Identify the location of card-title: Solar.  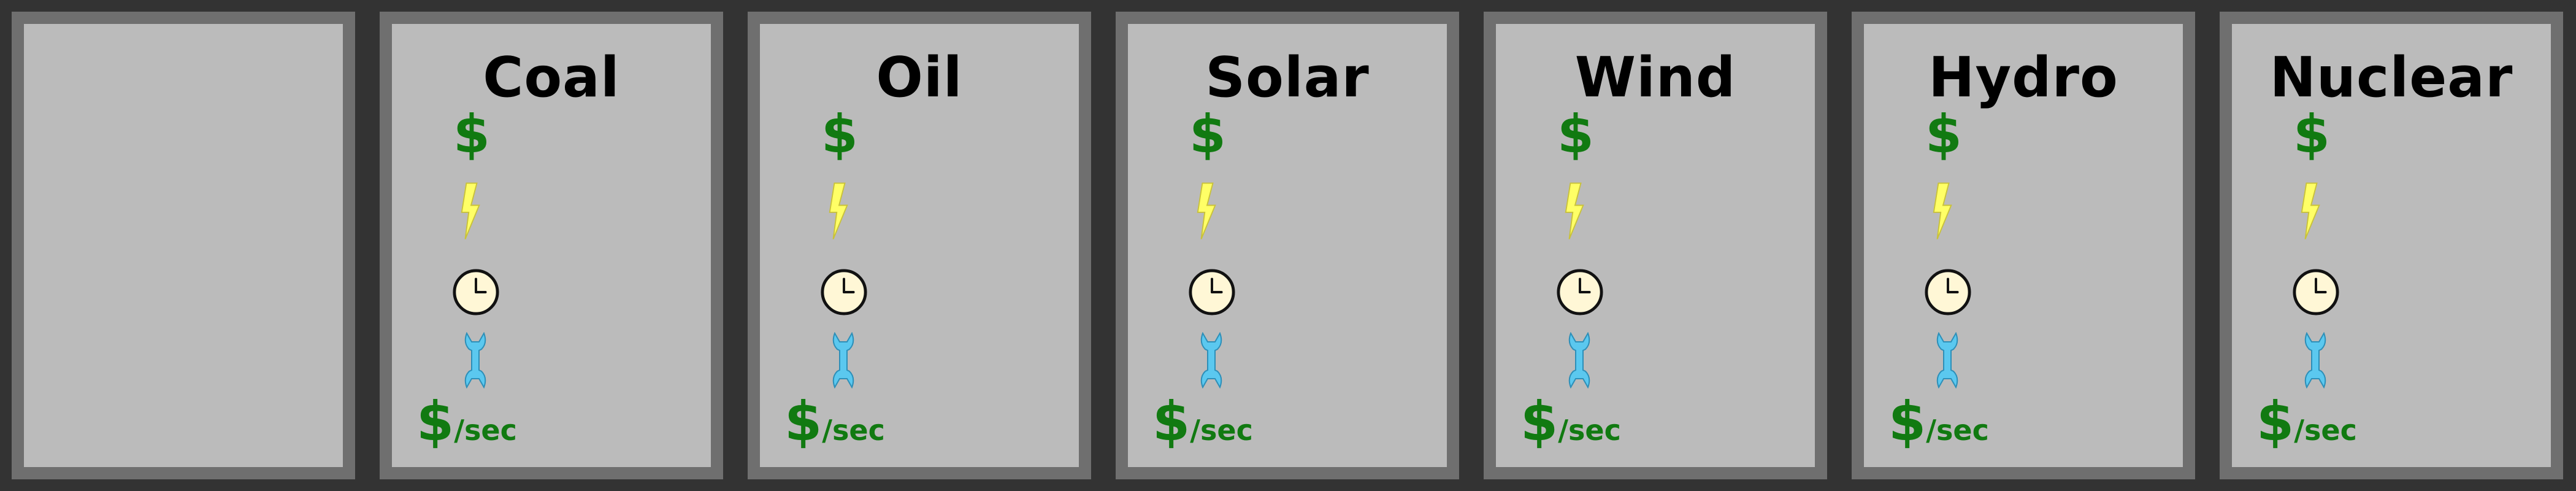
(1287, 77).